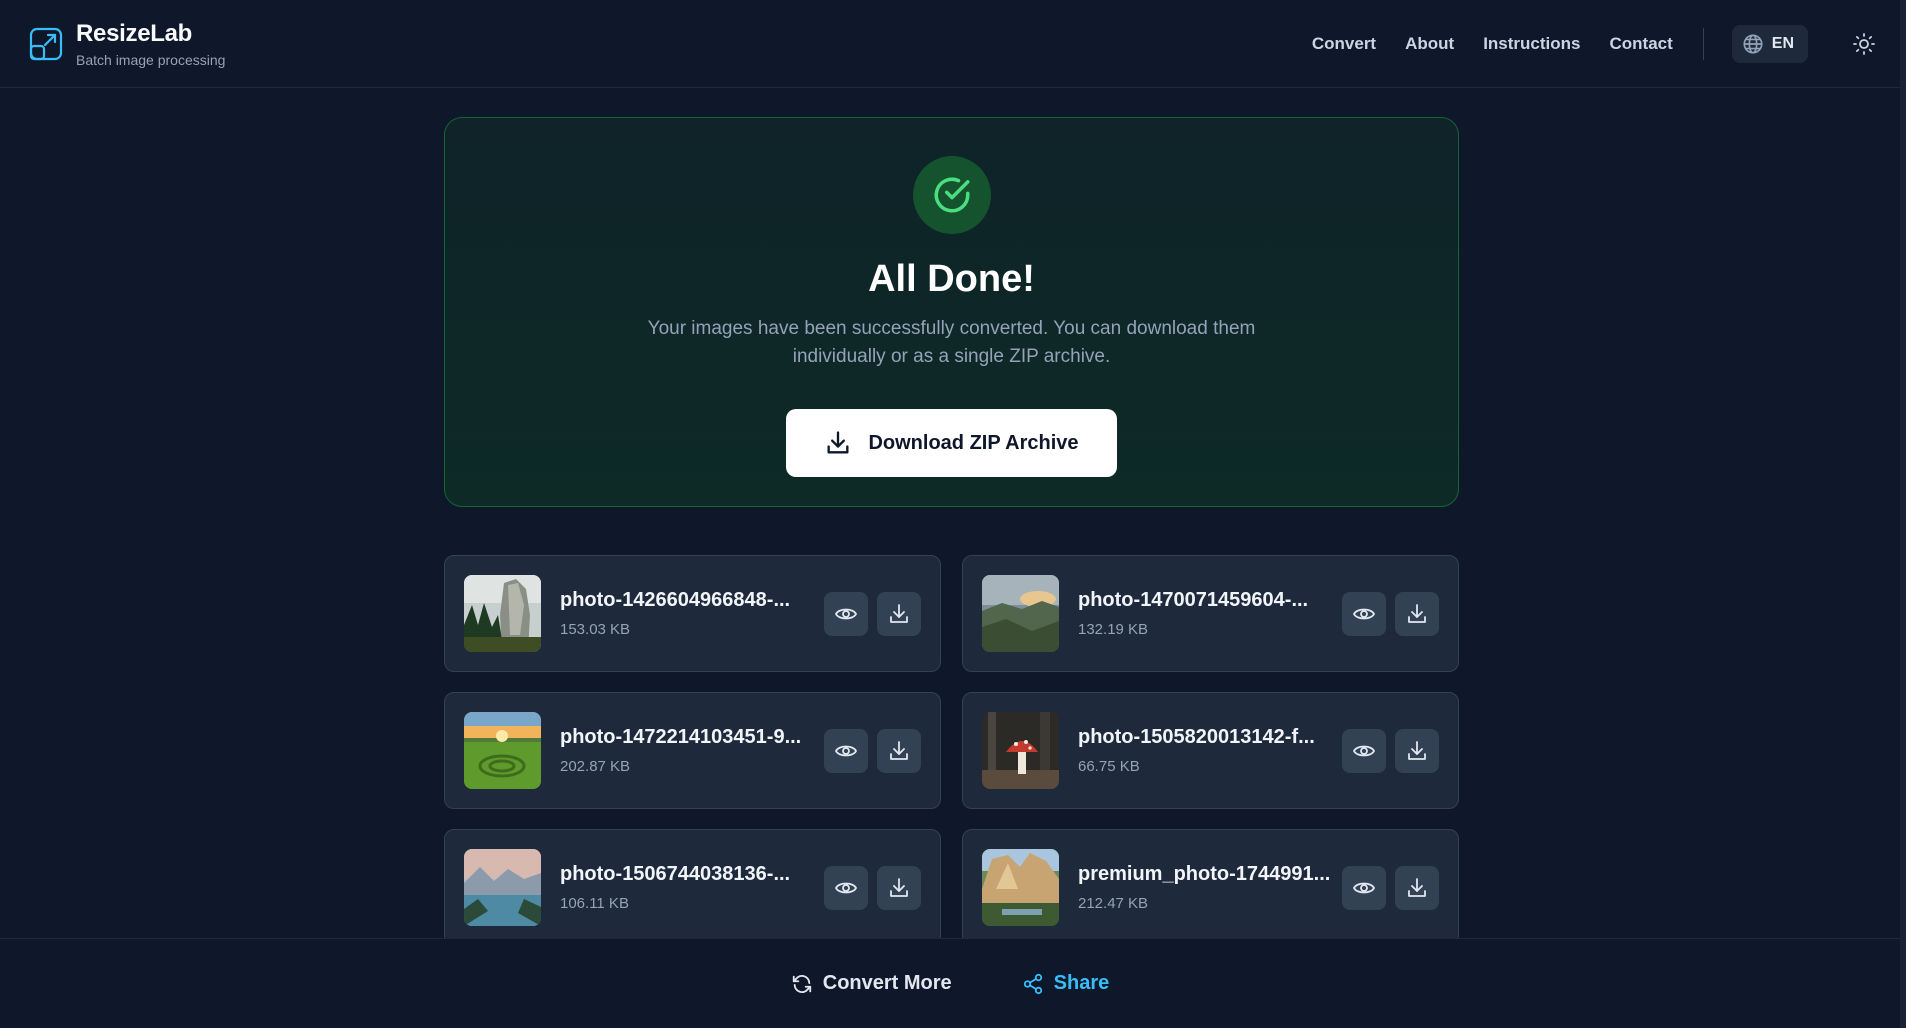 Image resolution: width=1906 pixels, height=1028 pixels. Describe the element at coordinates (692, 613) in the screenshot. I see `file-item: photo-1426604966848-... 153.03 KB` at that location.